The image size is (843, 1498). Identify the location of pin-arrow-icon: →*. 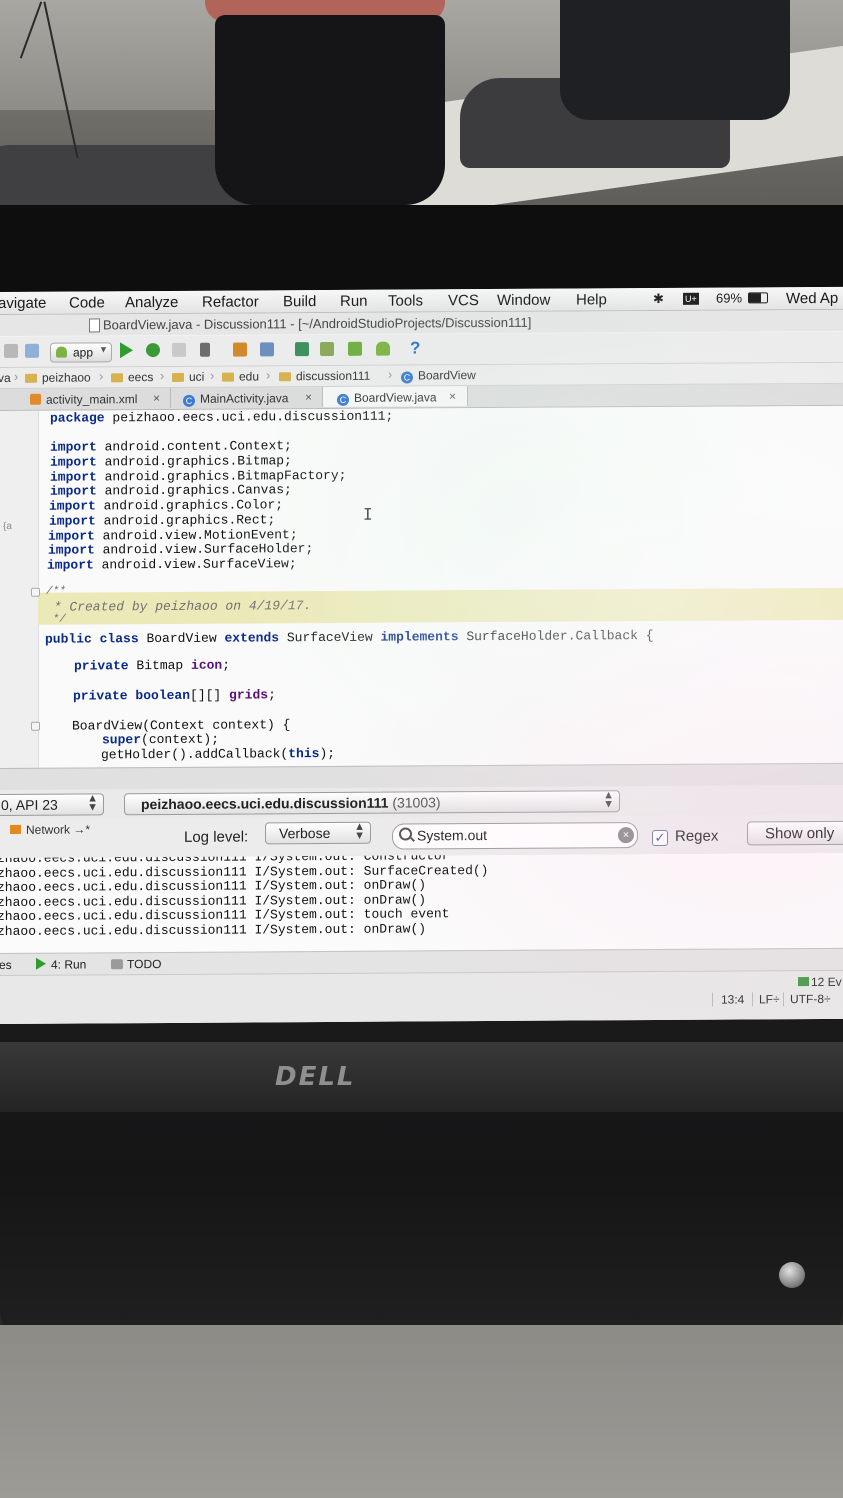
(82, 829).